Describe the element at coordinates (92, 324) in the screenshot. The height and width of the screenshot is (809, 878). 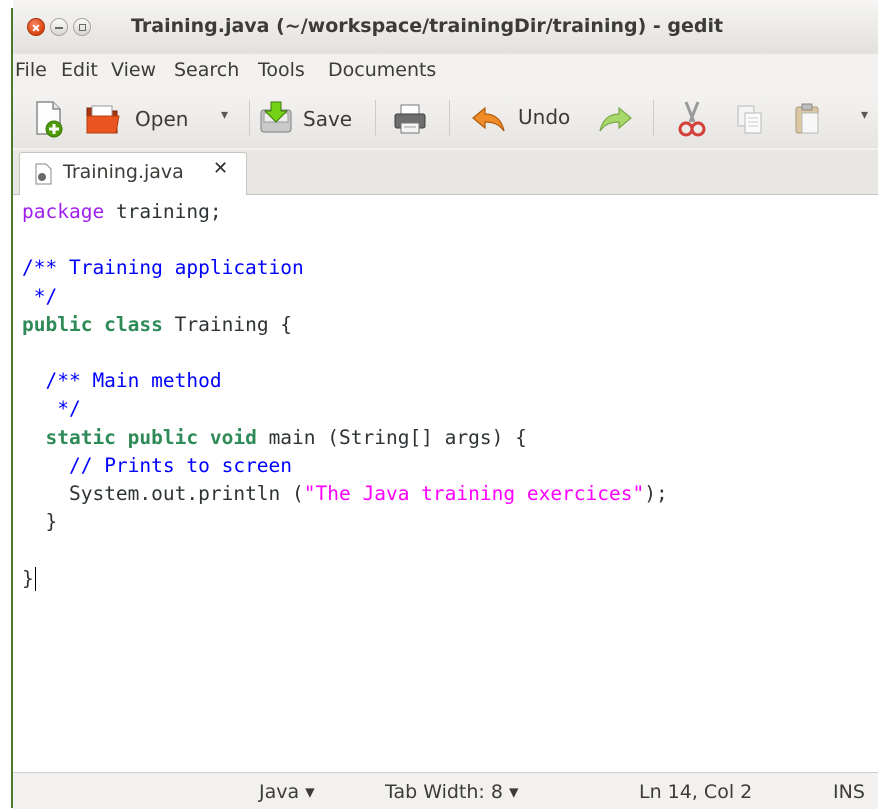
I see `code-type-keyword: public class` at that location.